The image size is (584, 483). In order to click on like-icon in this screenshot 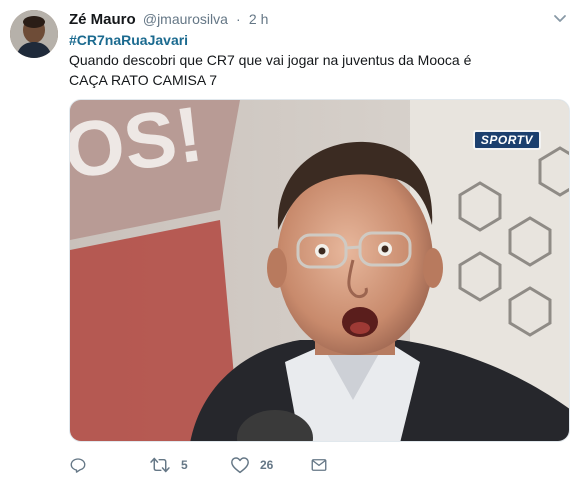, I will do `click(240, 465)`.